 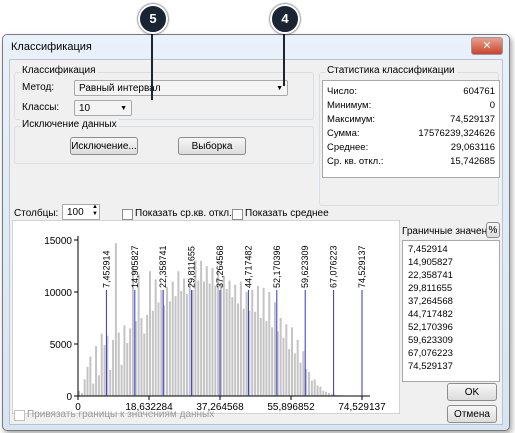 What do you see at coordinates (472, 414) in the screenshot?
I see `cancel-button: Отмена` at bounding box center [472, 414].